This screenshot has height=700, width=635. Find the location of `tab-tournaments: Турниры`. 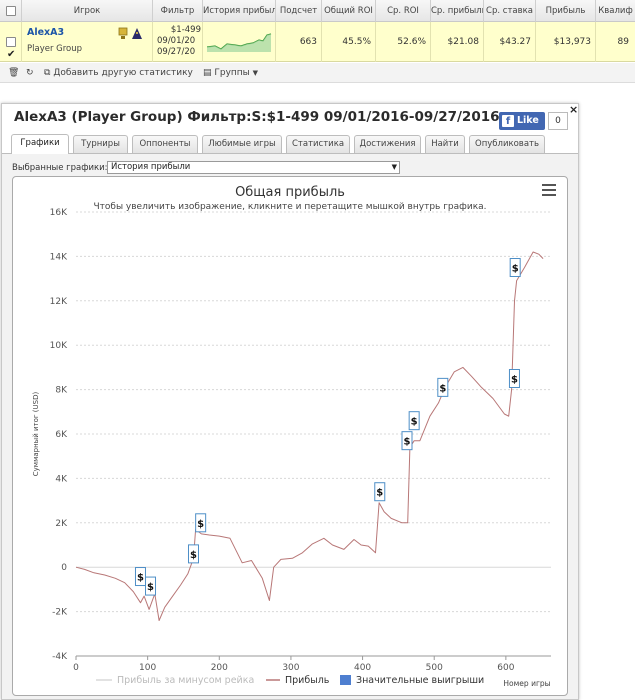

tab-tournaments: Турниры is located at coordinates (100, 144).